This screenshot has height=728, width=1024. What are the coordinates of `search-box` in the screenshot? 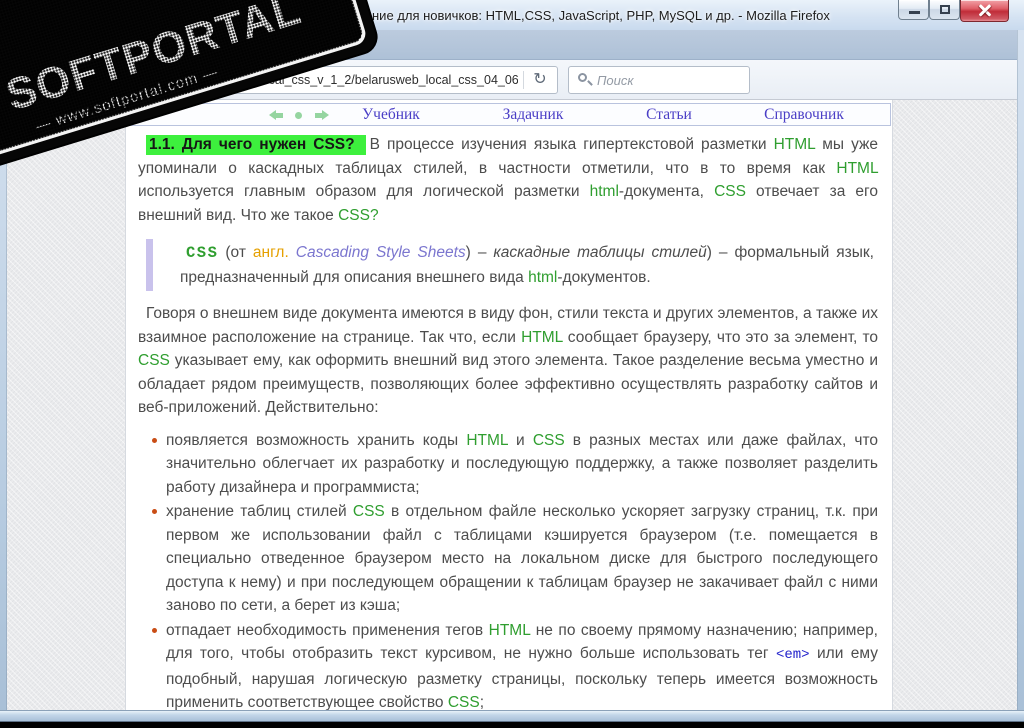 It's located at (659, 80).